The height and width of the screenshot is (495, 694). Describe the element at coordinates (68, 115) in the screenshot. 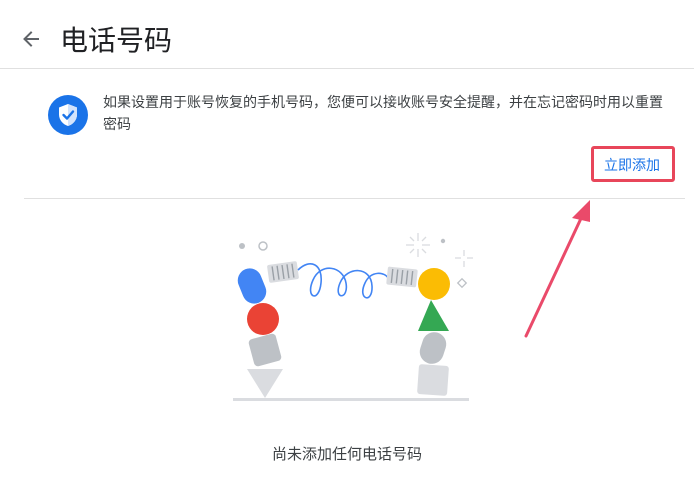

I see `shield-check-icon` at that location.